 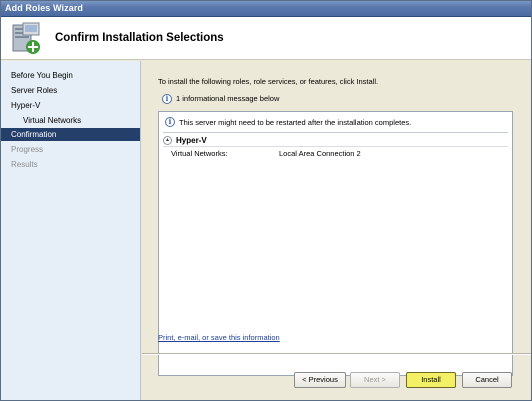 I want to click on panel-divider, so click(x=335, y=132).